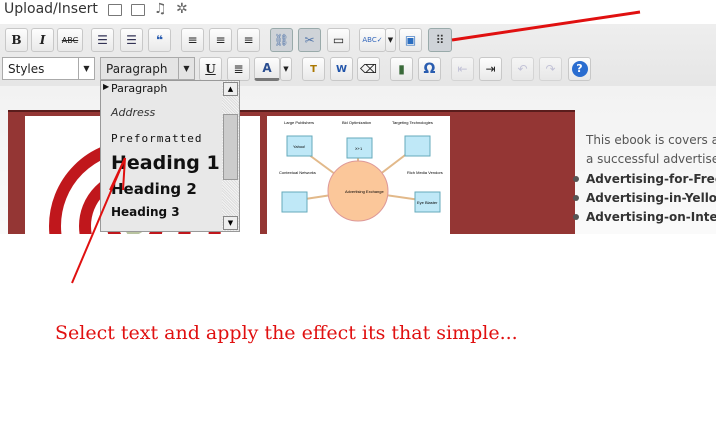 This screenshot has height=448, width=716. I want to click on annotation-line, so click(546, 26).